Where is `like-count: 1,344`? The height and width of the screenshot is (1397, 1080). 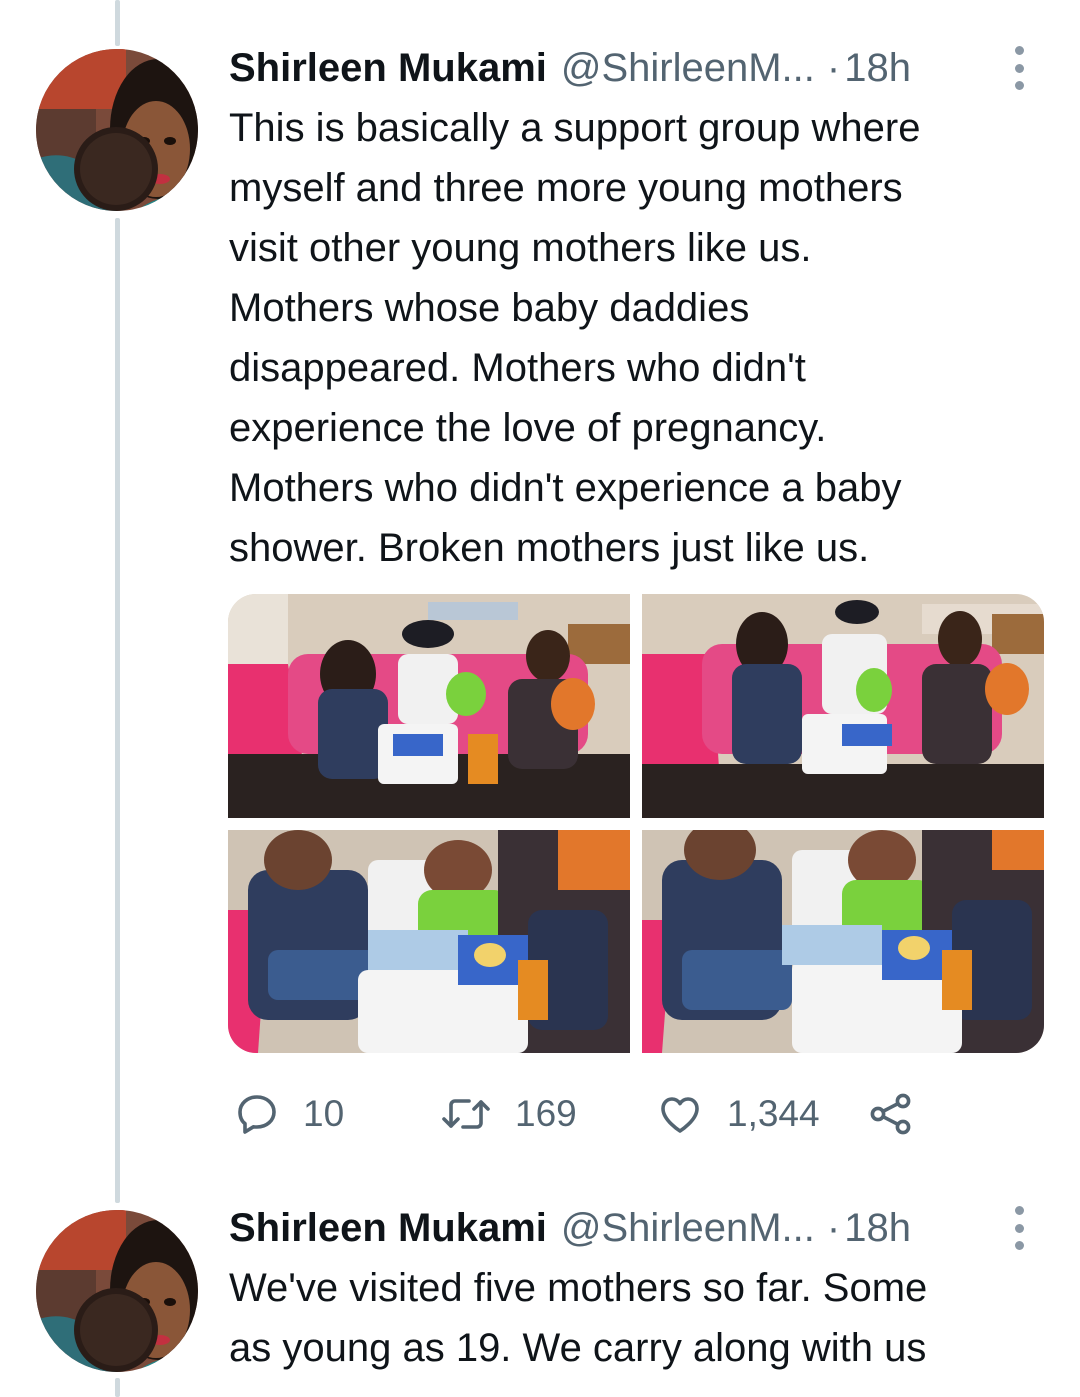
like-count: 1,344 is located at coordinates (773, 1113).